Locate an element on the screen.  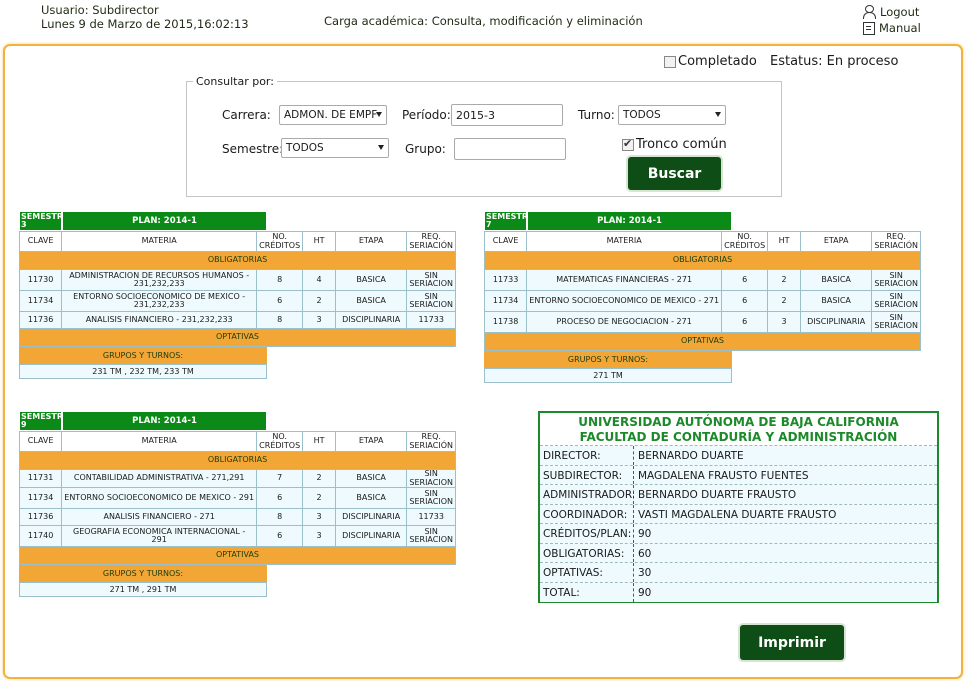
periodo-input: 2015-3 is located at coordinates (507, 115).